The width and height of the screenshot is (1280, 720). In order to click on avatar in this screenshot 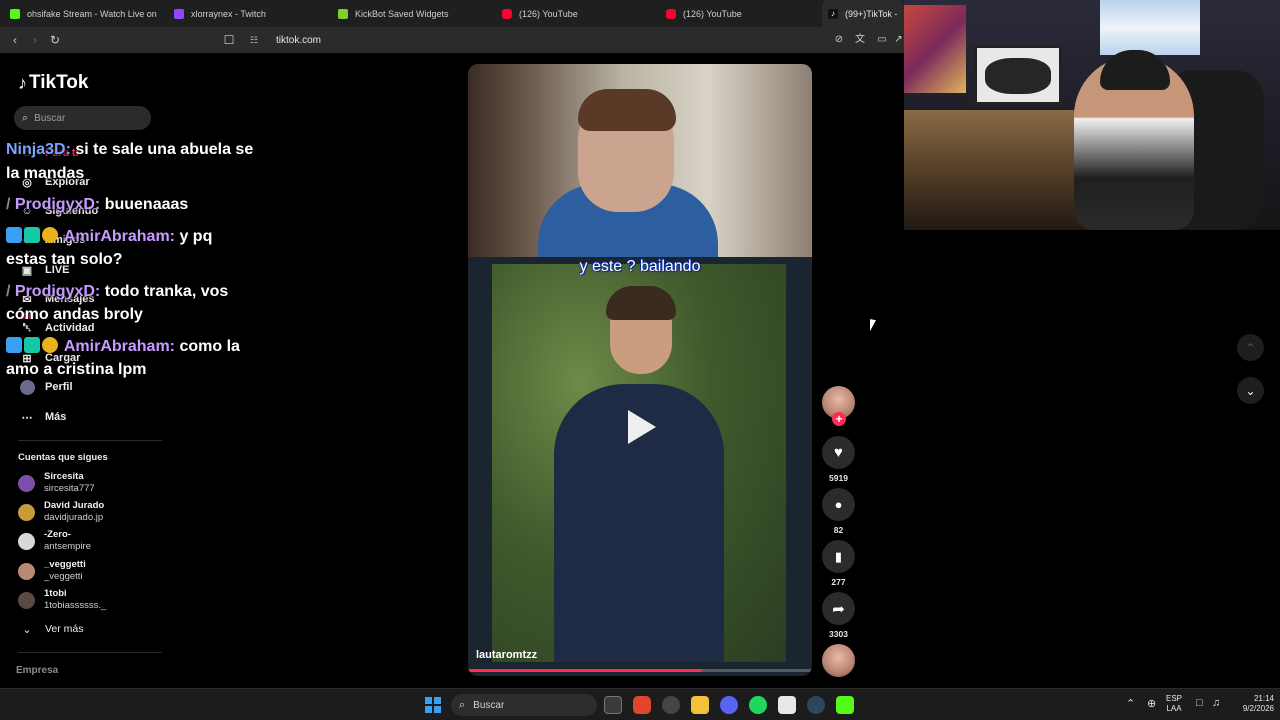, I will do `click(26, 571)`.